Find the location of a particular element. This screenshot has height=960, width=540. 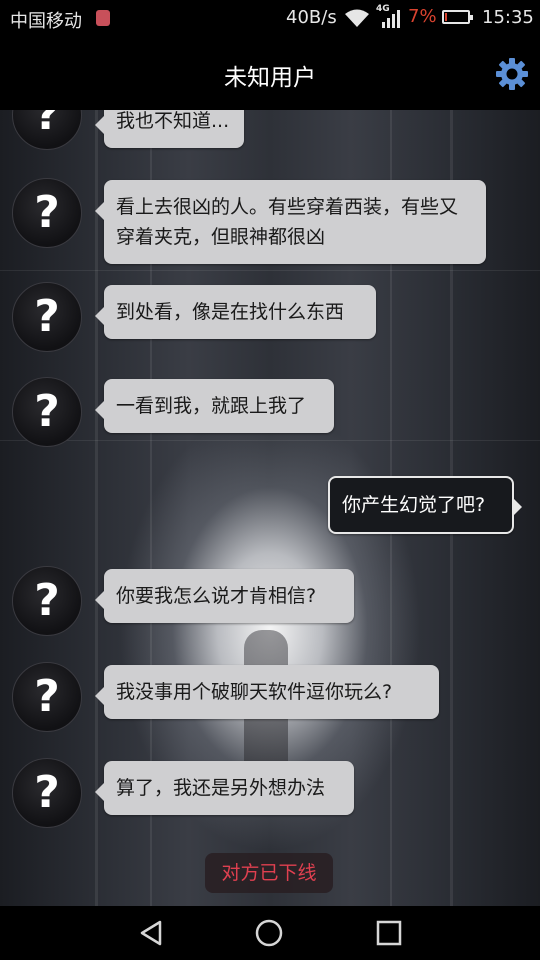

carrier-name: 中国移动 is located at coordinates (46, 21).